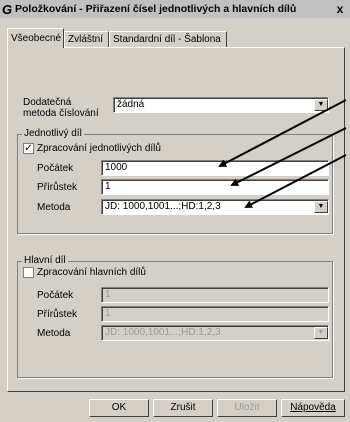  What do you see at coordinates (35, 38) in the screenshot?
I see `tab-general: Všeobecné` at bounding box center [35, 38].